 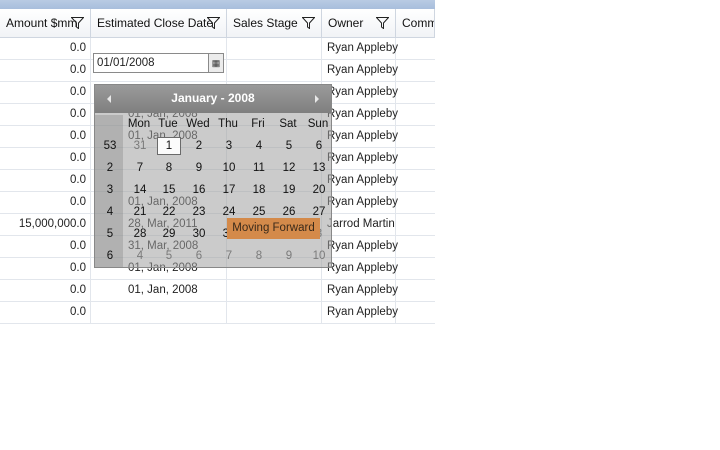 I want to click on calendar-month-title: January - 2008, so click(x=213, y=98).